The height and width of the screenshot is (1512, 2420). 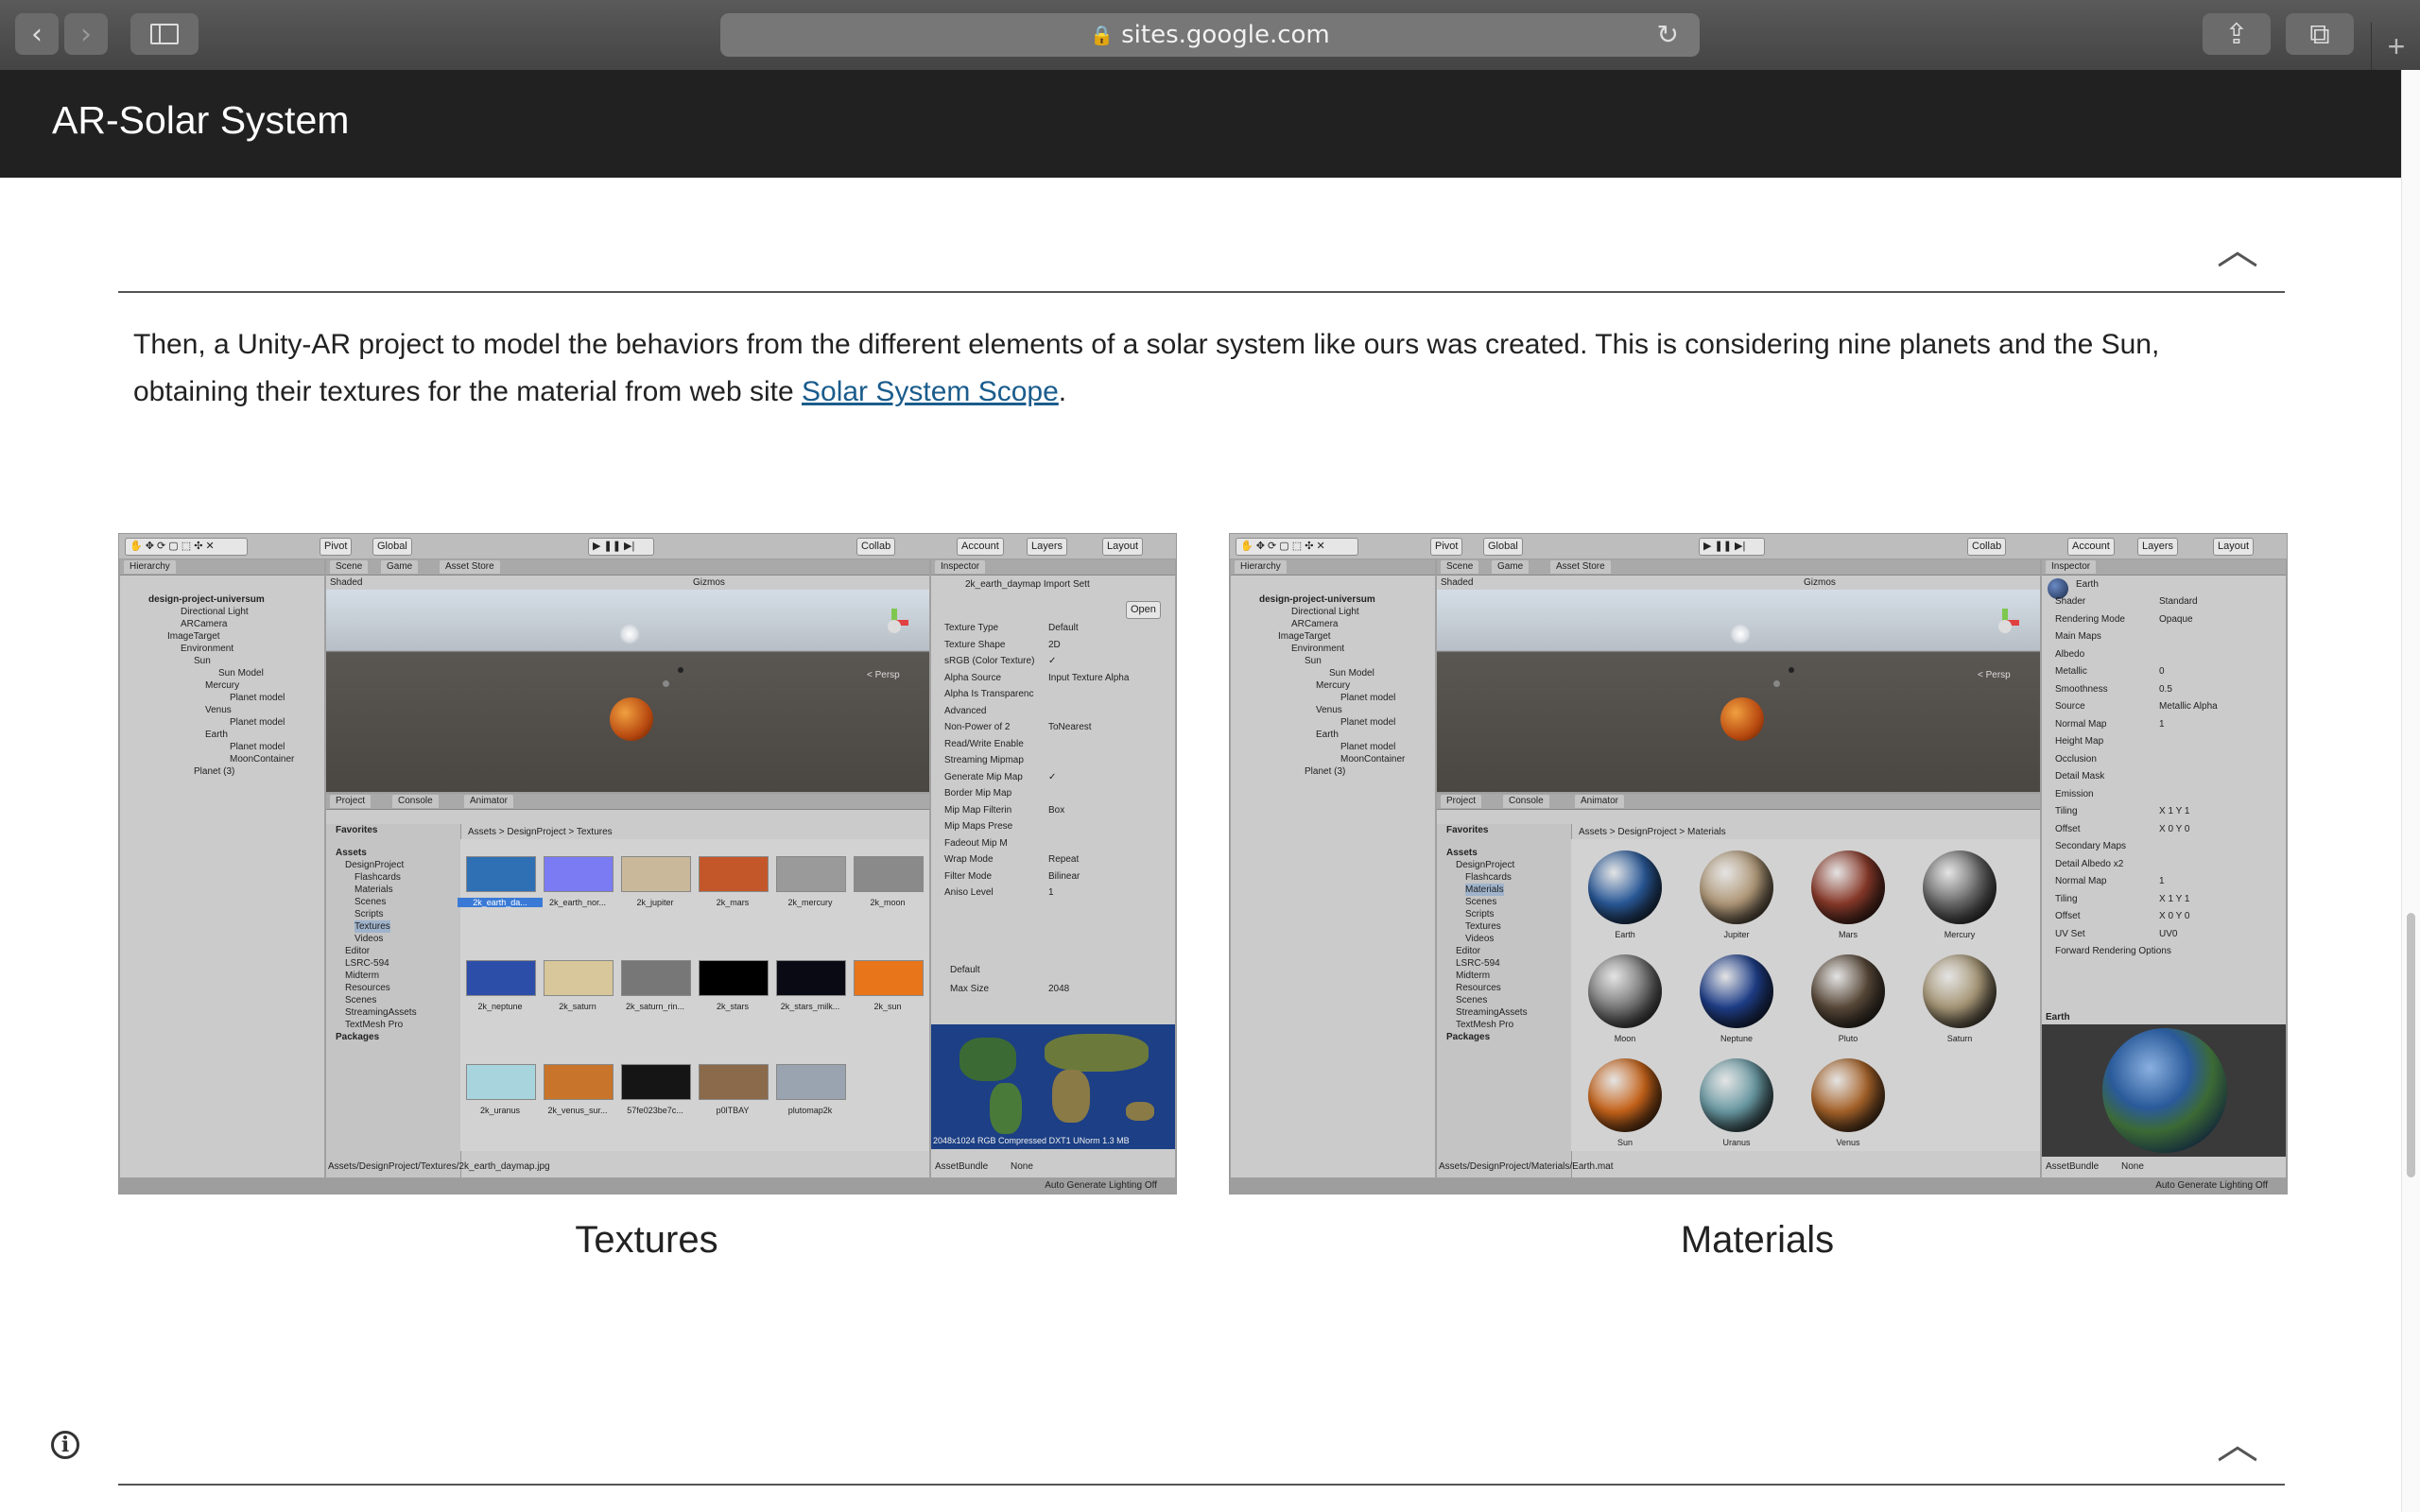 What do you see at coordinates (984, 776) in the screenshot?
I see `inspector-prop-label: Generate Mip Map` at bounding box center [984, 776].